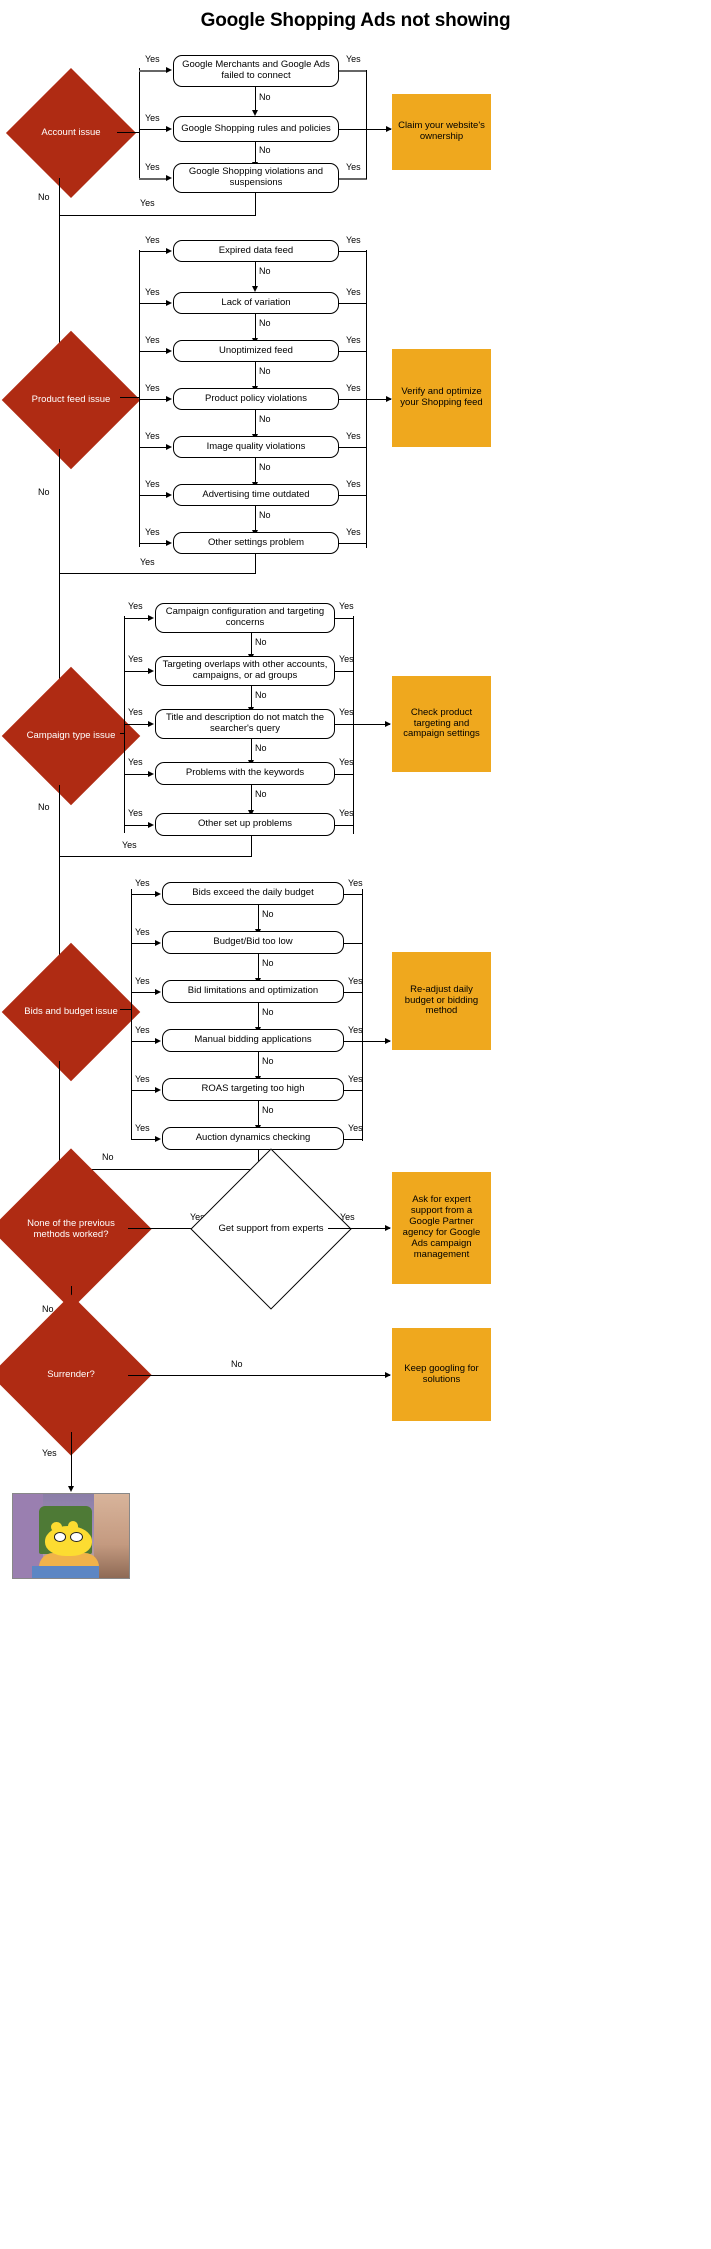 This screenshot has width=711, height=2249. I want to click on decision-surrender: Surrender?, so click(76, 1375).